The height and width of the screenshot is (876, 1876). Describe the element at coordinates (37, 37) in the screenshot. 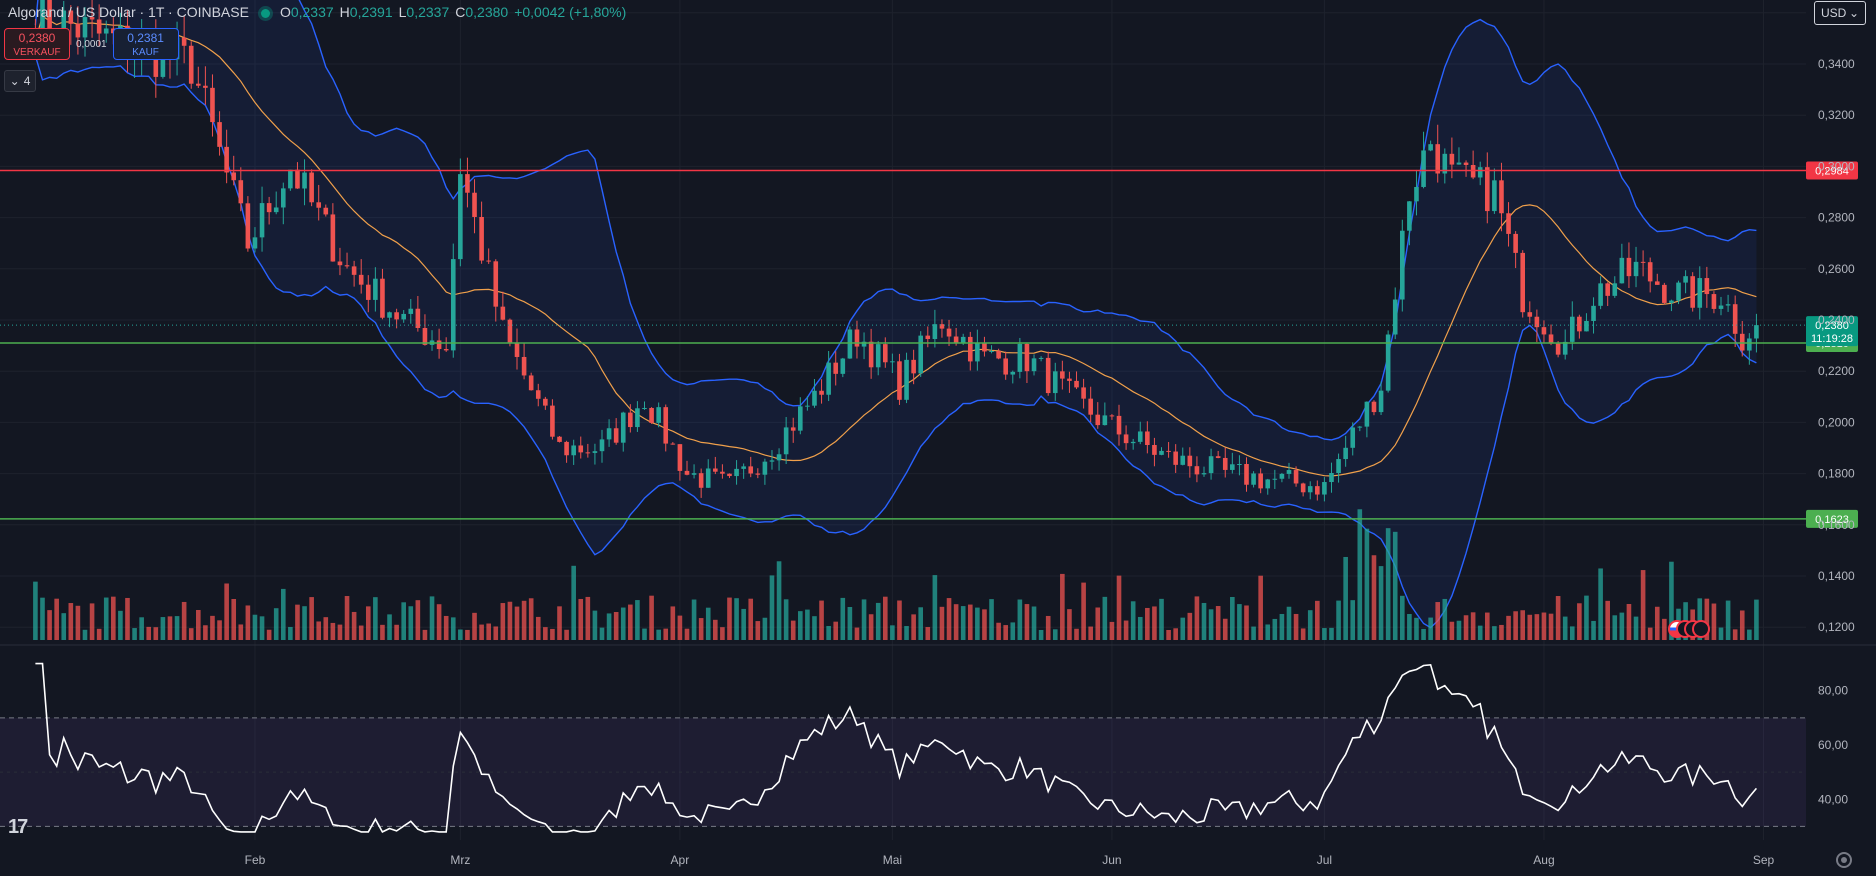

I see `sell-price: 0,2380` at that location.